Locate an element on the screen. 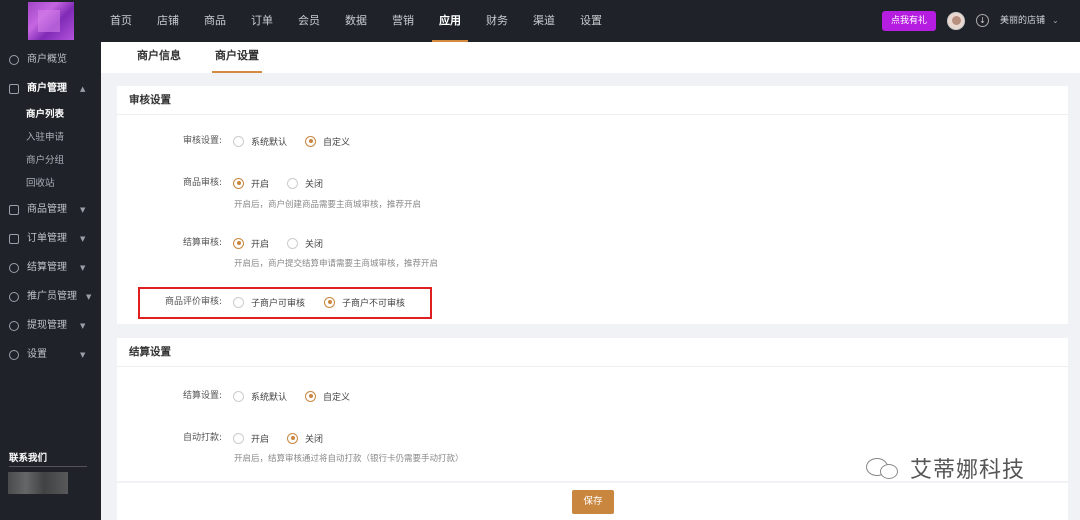 This screenshot has height=520, width=1080. settle-mode-default-radio: 系统默认 is located at coordinates (260, 396).